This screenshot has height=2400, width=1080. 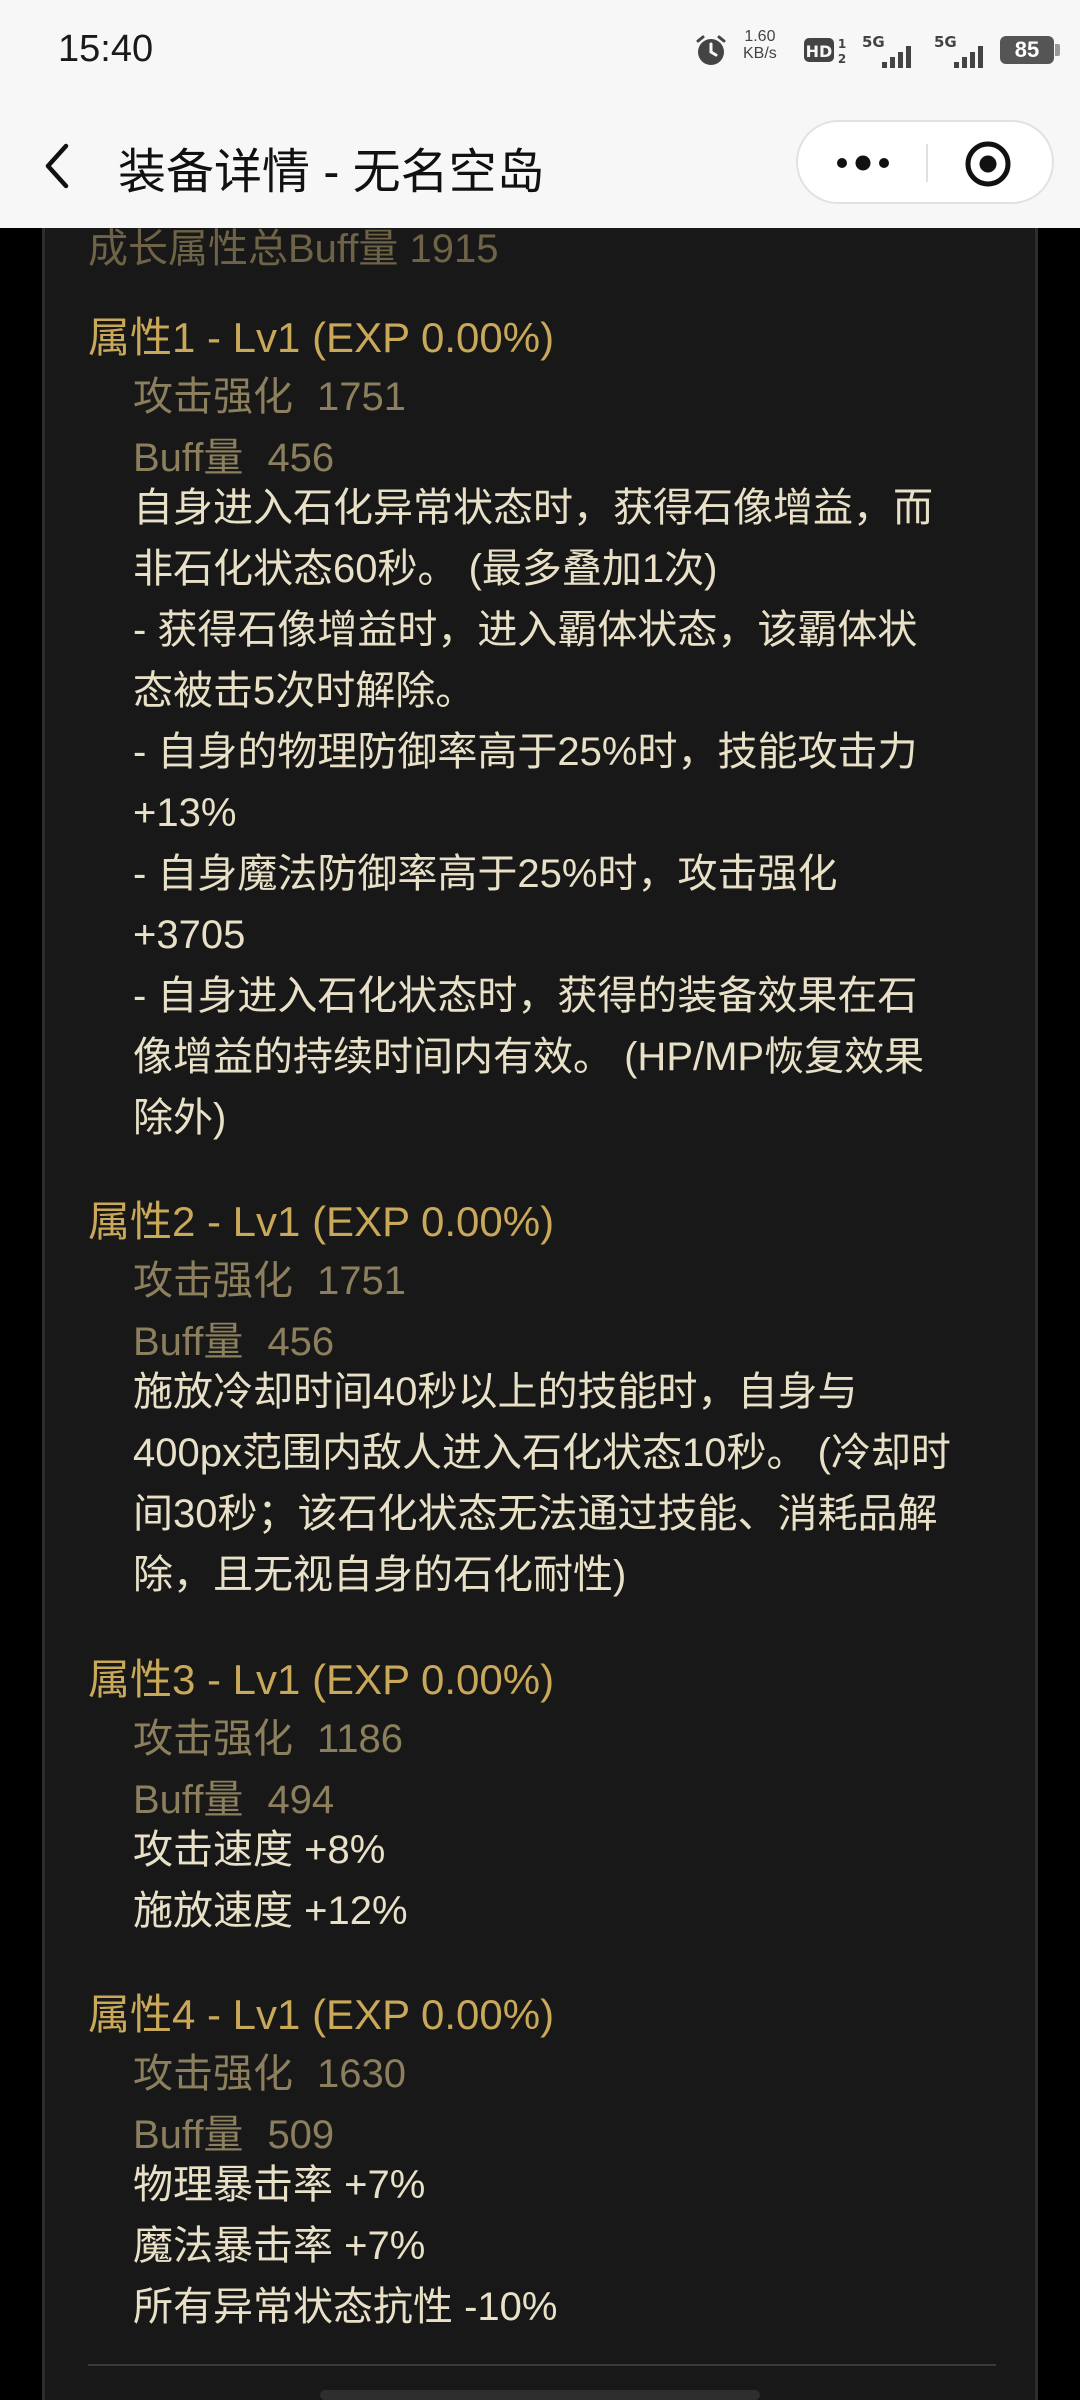 I want to click on effect-line: 所有异常状态抗性 -10%, so click(x=345, y=2307).